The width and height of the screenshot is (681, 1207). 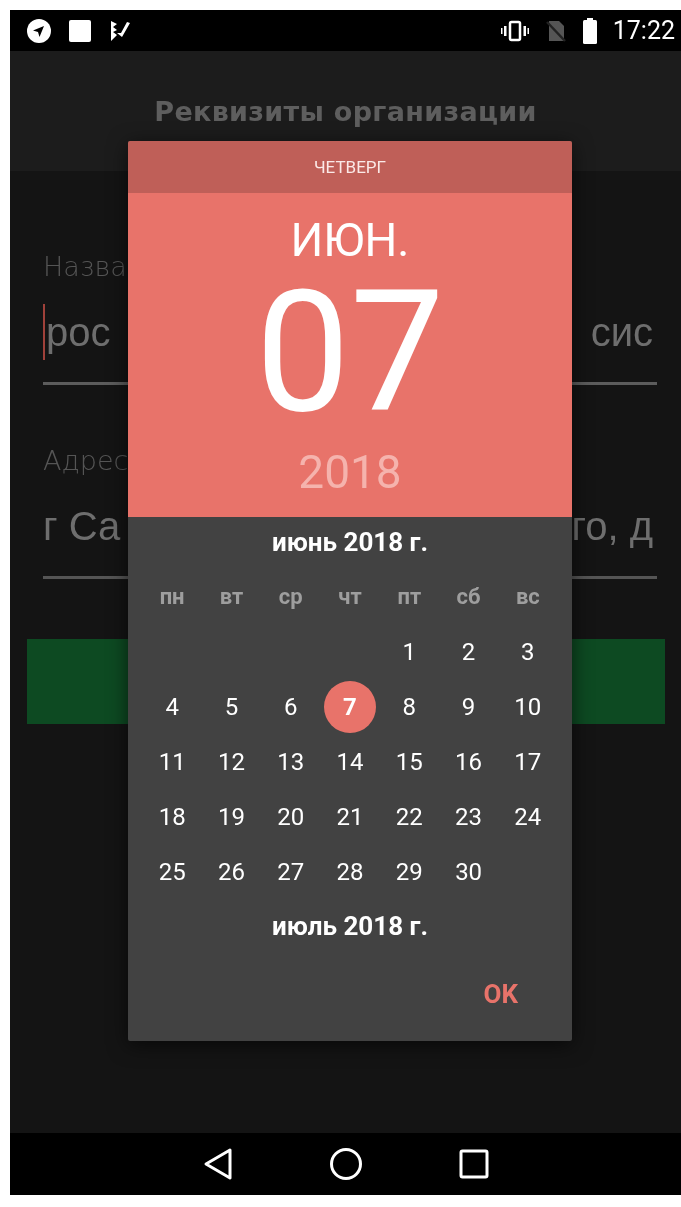 I want to click on weekday-label: пн, so click(x=172, y=597).